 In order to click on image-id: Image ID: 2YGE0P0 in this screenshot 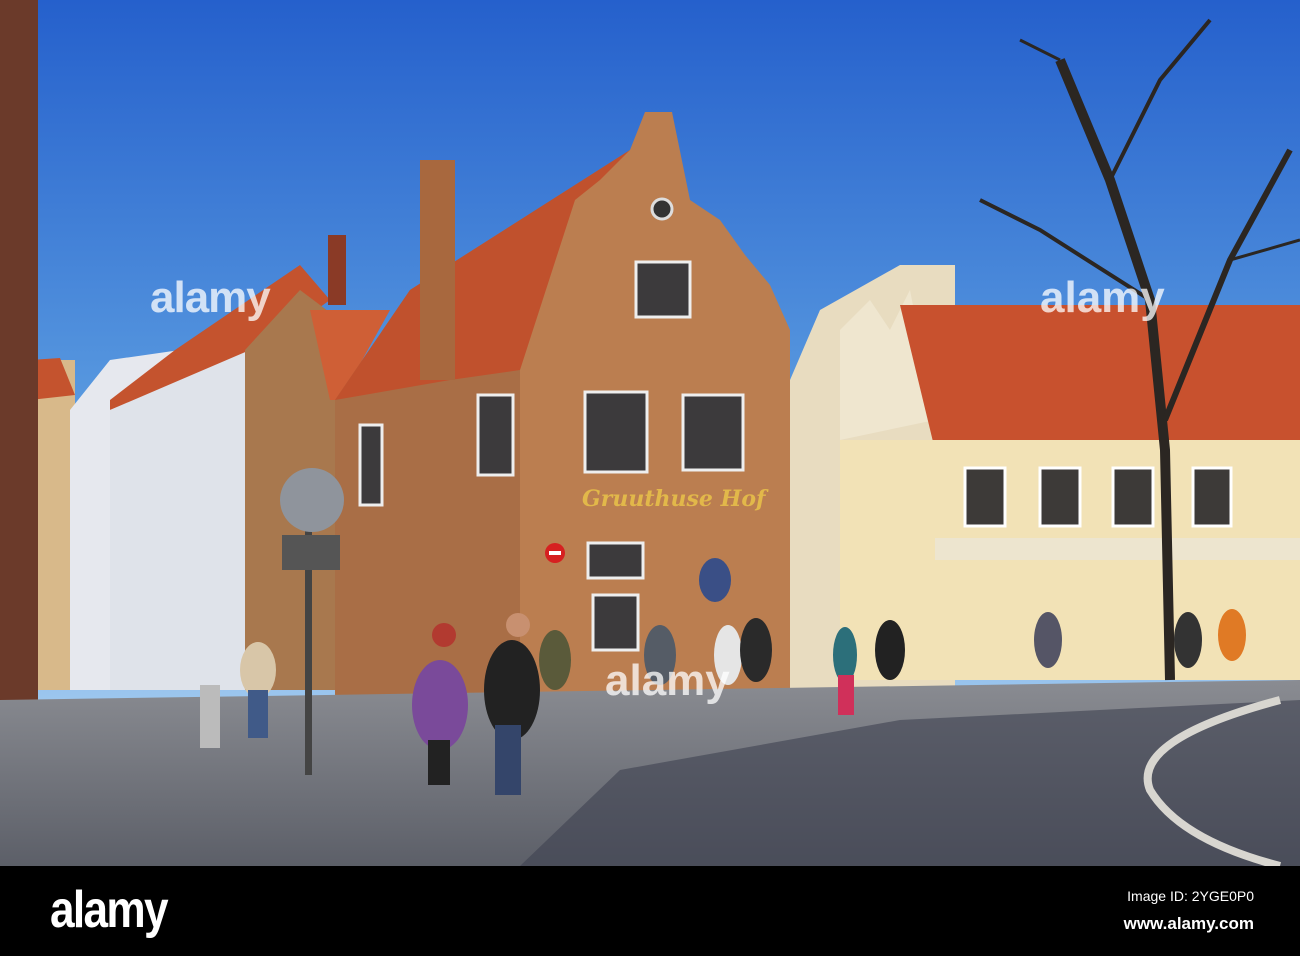, I will do `click(1190, 896)`.